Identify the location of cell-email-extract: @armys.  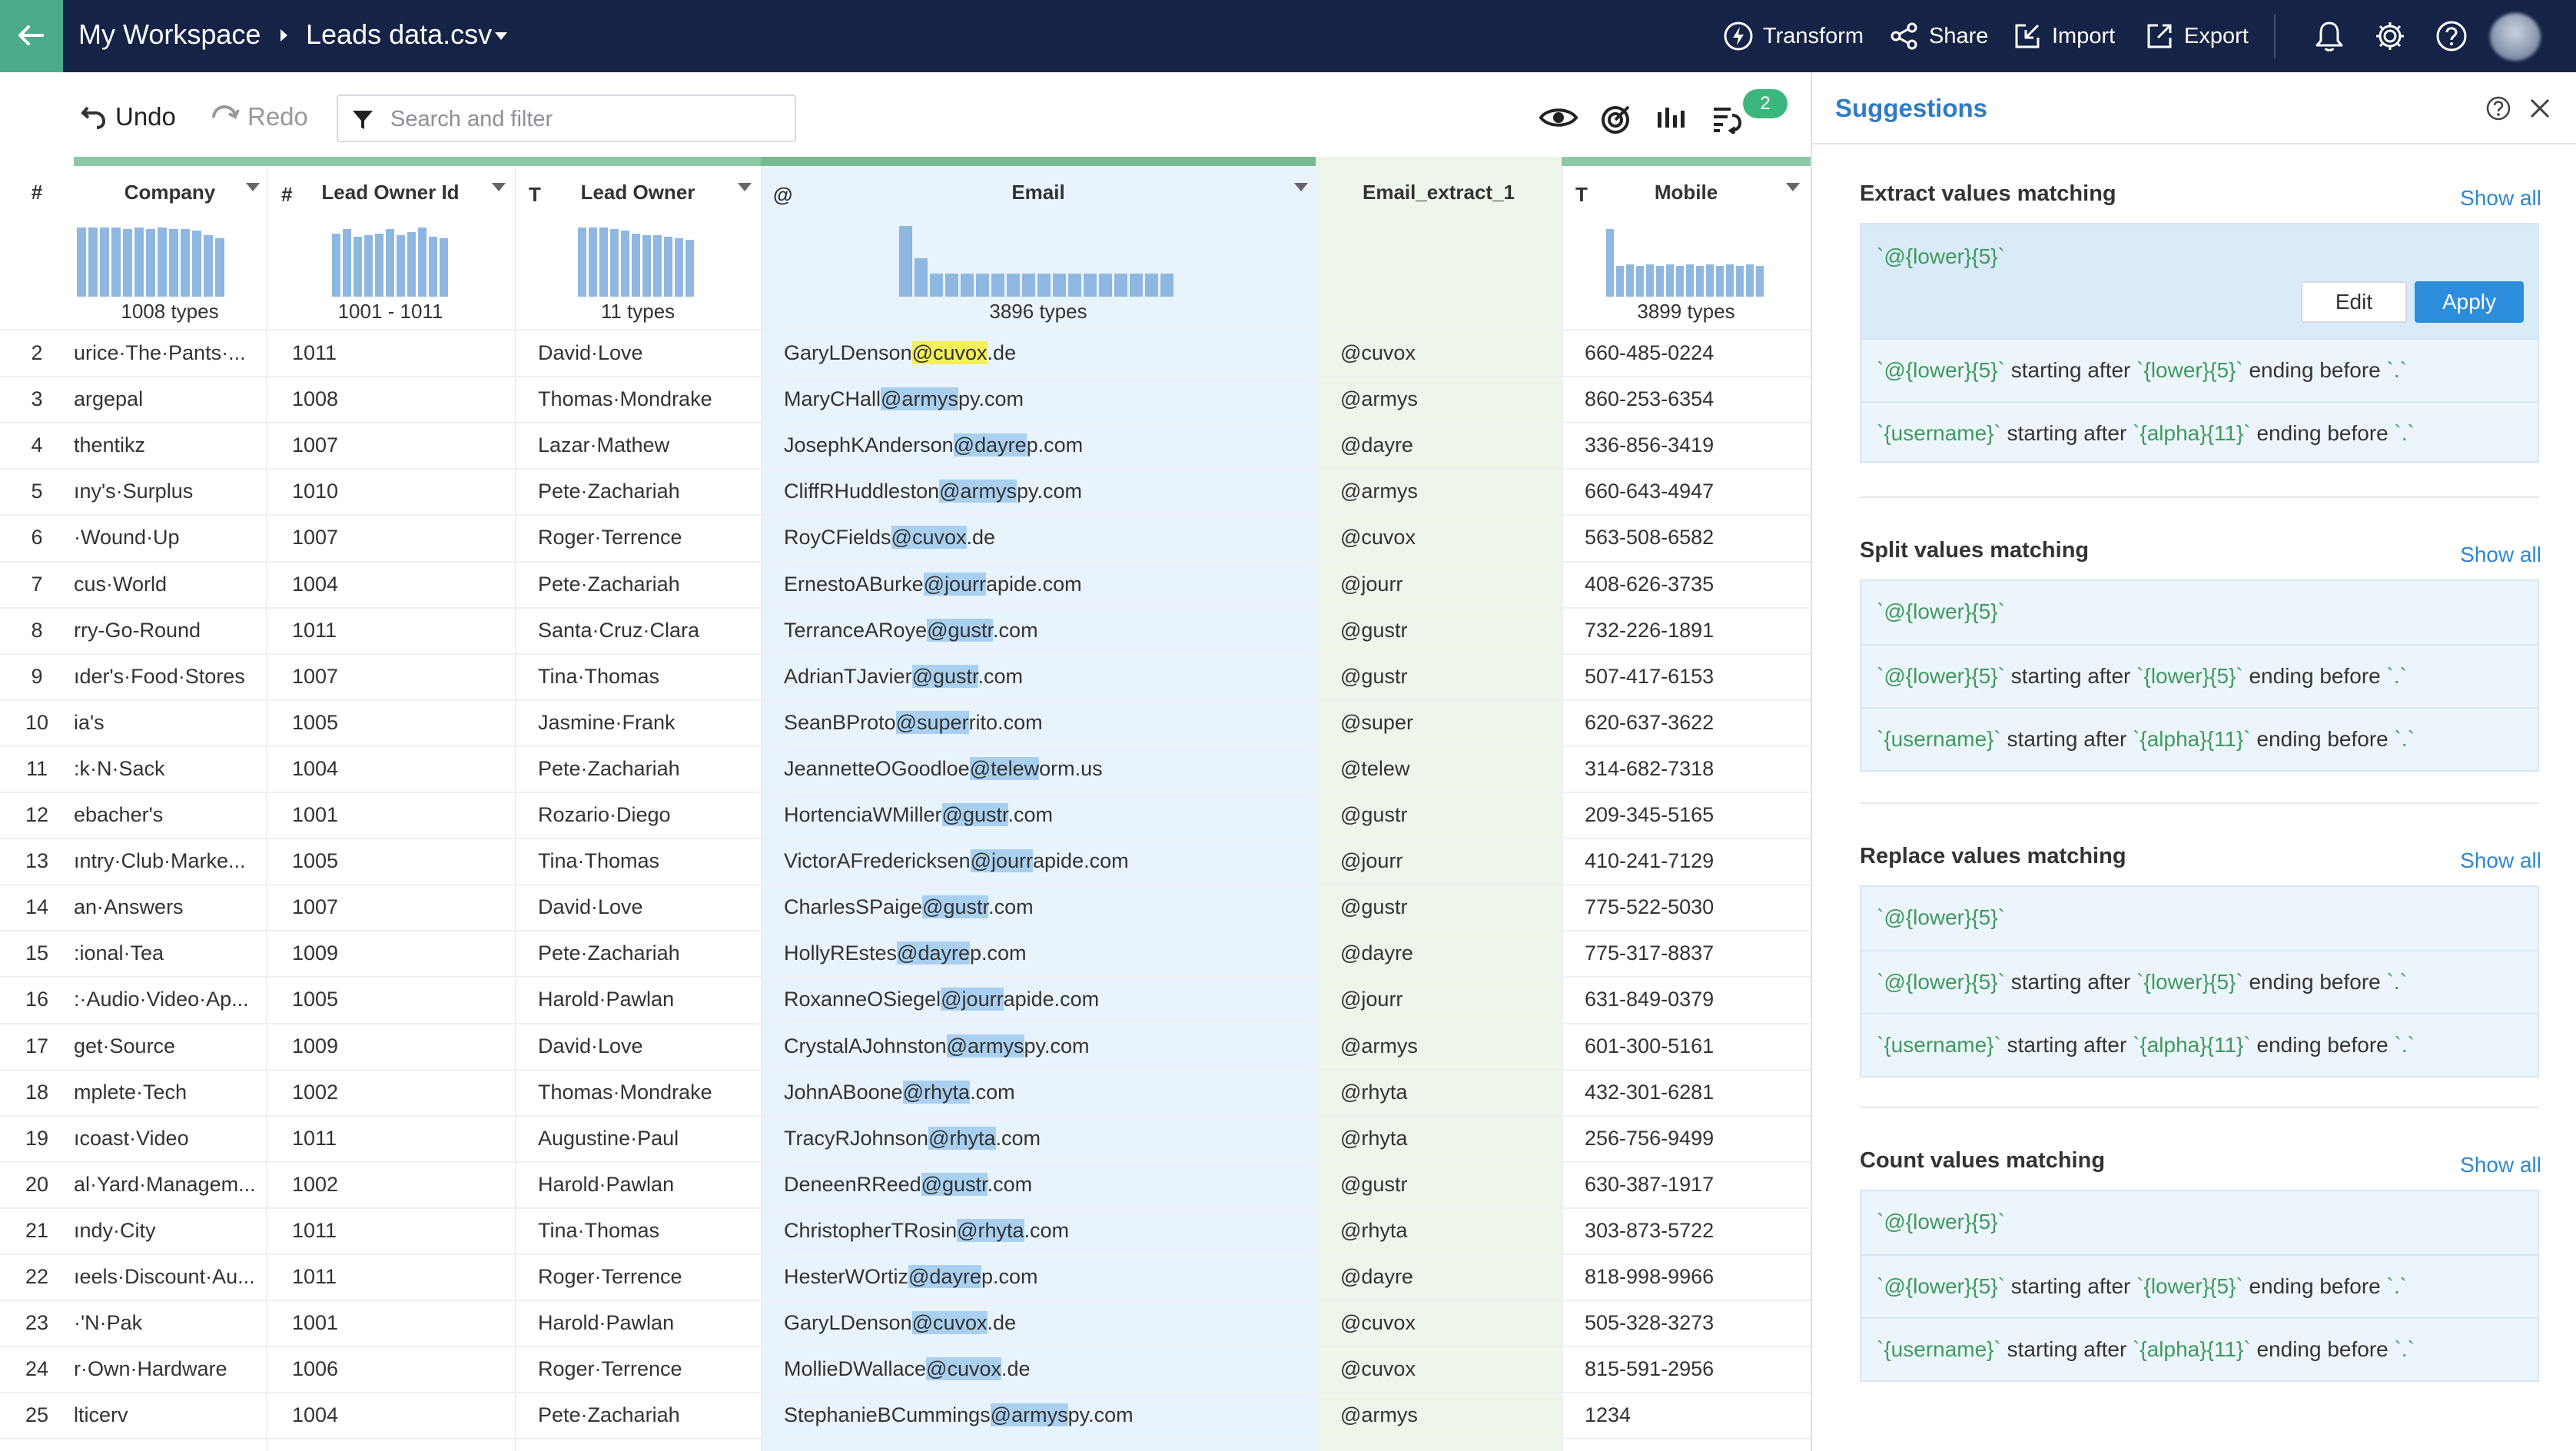
(1447, 399).